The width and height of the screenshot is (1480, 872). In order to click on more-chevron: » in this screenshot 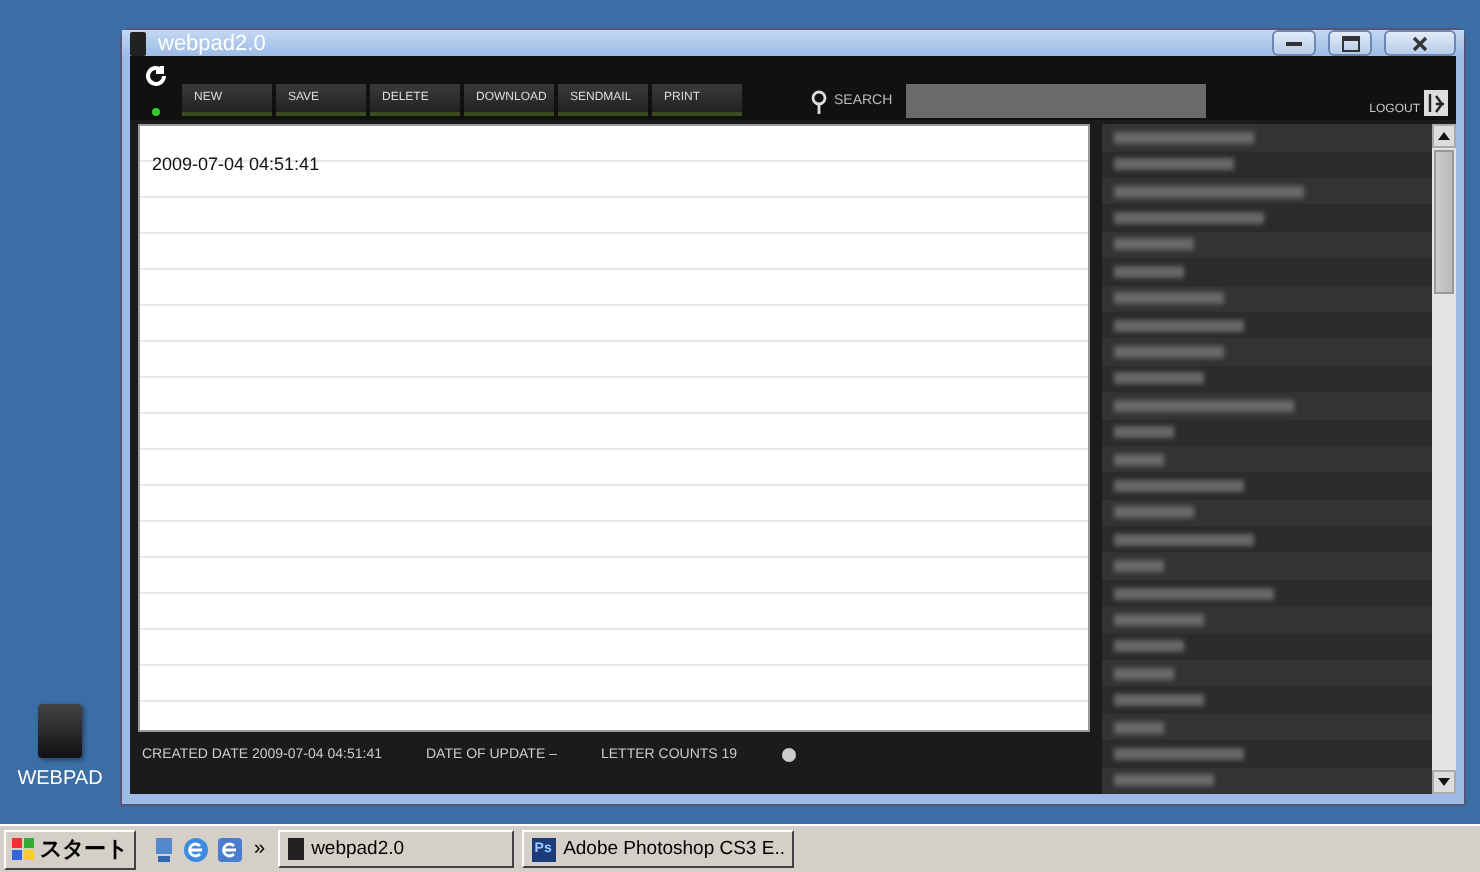, I will do `click(260, 849)`.